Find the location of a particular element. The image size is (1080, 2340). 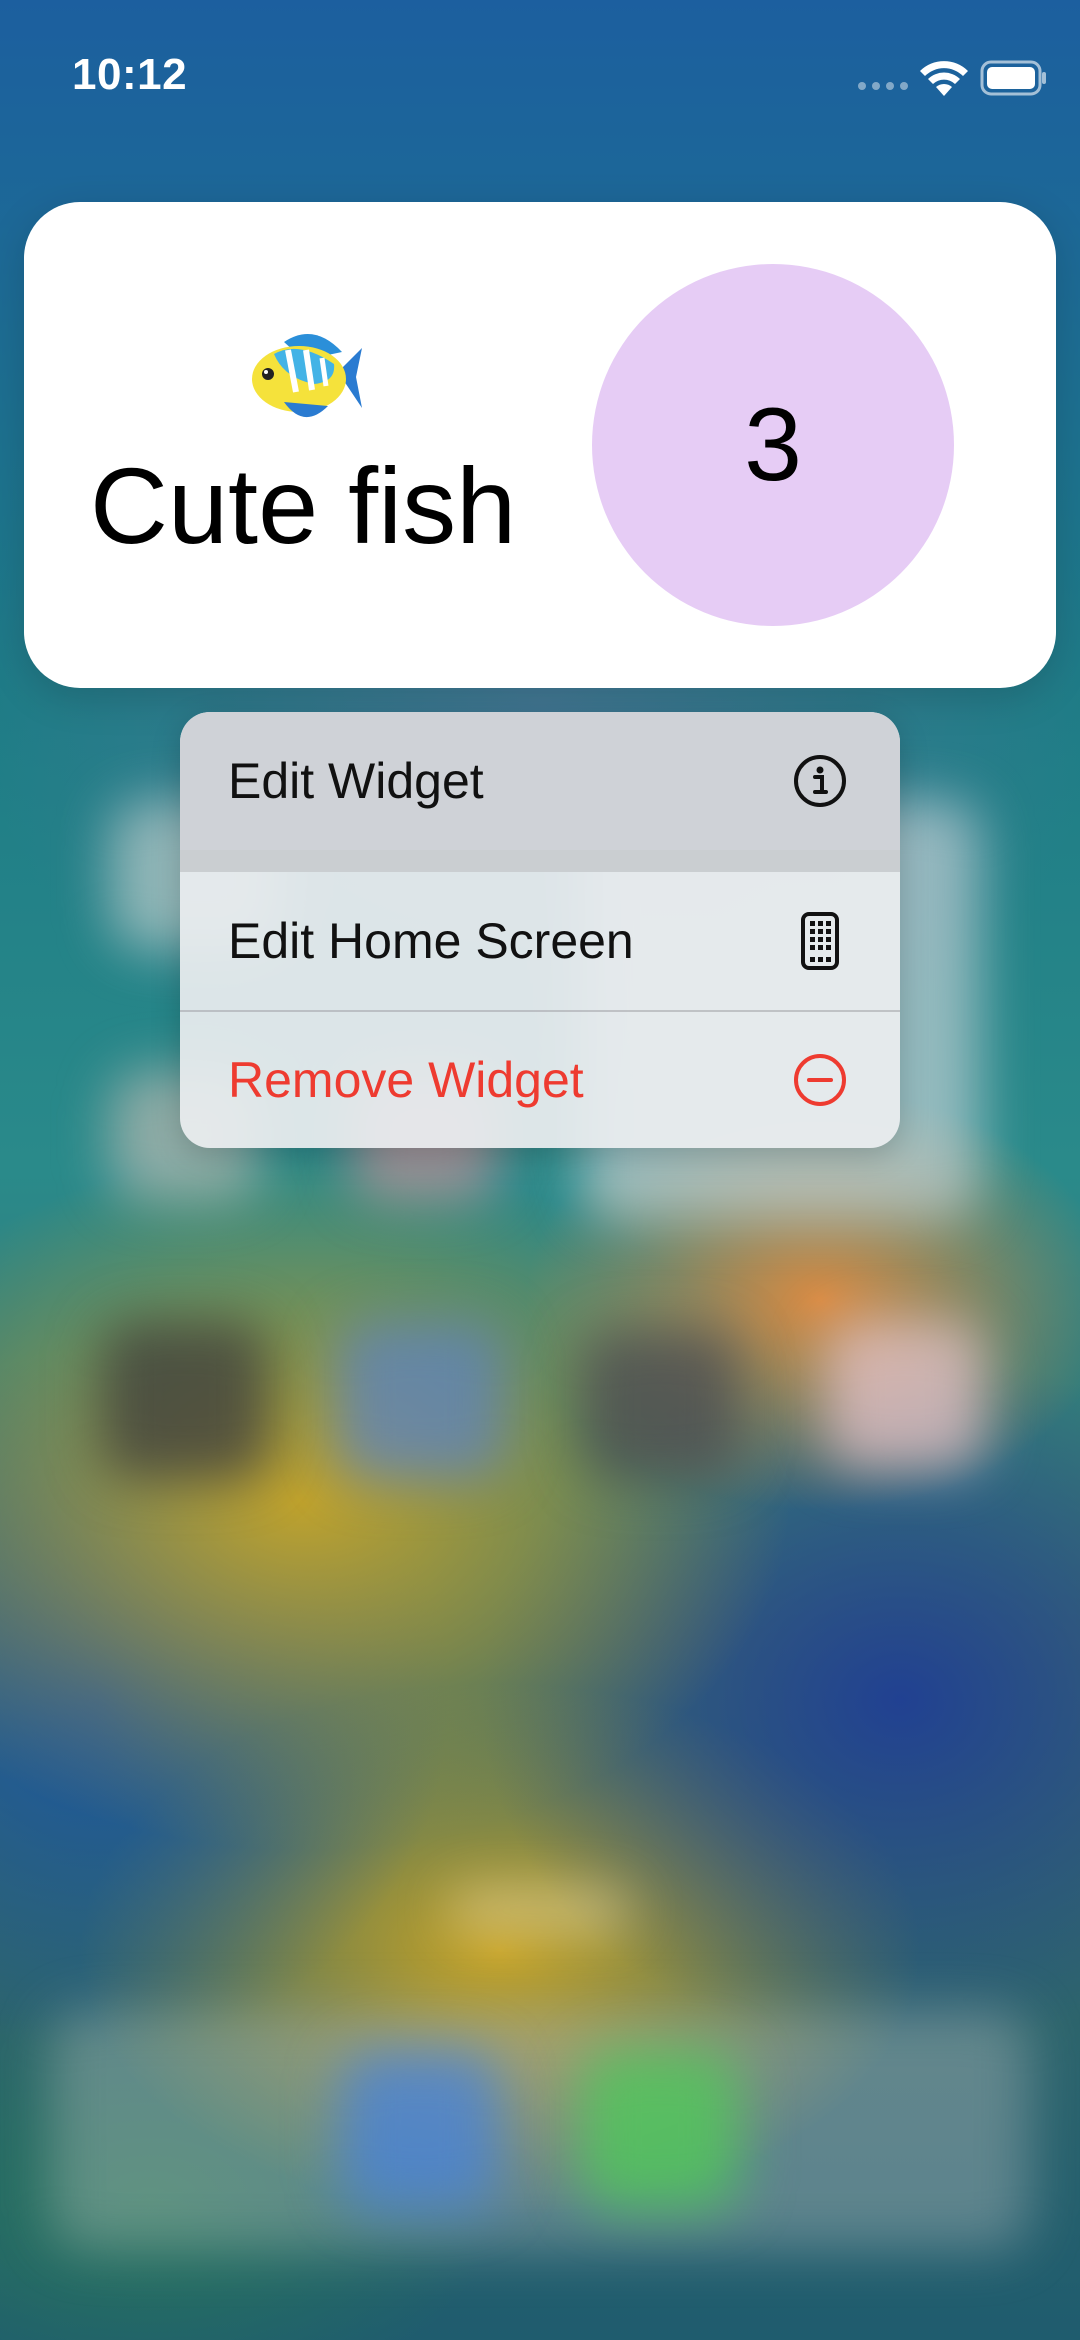

menu-item-label: Edit Widget is located at coordinates (356, 781).